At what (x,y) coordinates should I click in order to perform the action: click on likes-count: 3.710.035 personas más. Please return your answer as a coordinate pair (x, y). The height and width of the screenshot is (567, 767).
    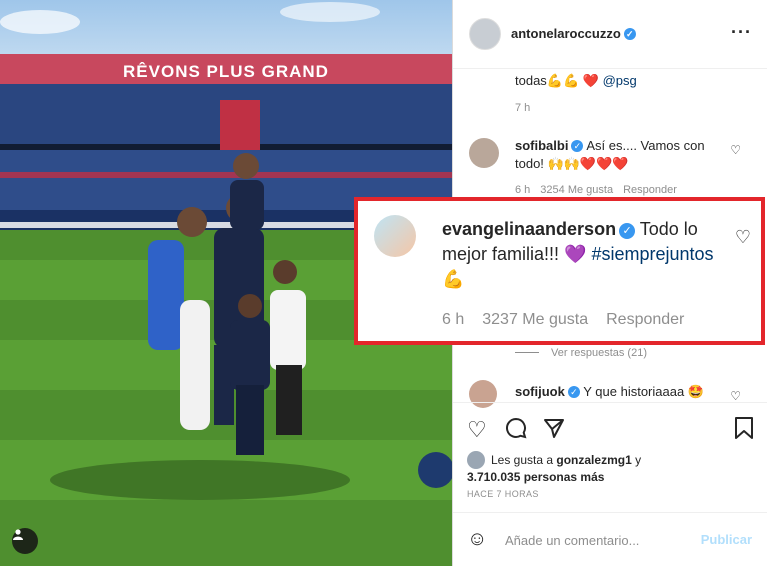
    Looking at the image, I should click on (535, 477).